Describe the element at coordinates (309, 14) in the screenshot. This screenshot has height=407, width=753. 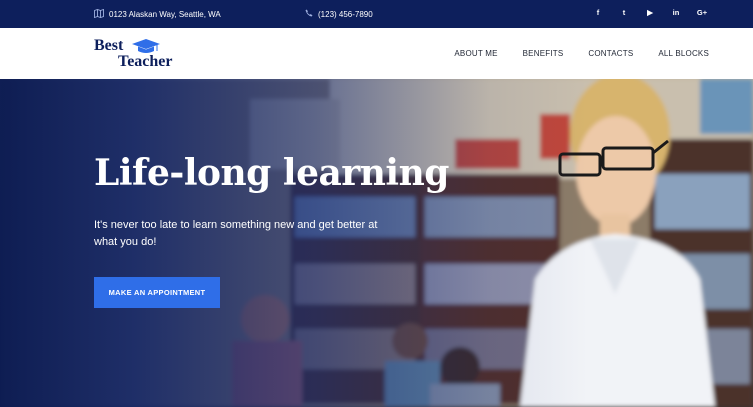
I see `phone-icon` at that location.